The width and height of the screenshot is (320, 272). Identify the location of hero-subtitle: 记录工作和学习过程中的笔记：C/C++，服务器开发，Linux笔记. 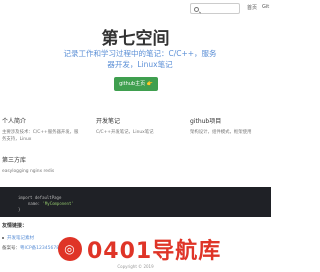
(140, 59).